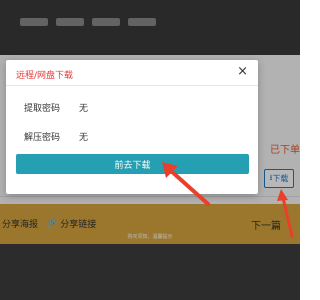 This screenshot has height=300, width=320. What do you see at coordinates (84, 138) in the screenshot?
I see `unzip-password-value: 无` at bounding box center [84, 138].